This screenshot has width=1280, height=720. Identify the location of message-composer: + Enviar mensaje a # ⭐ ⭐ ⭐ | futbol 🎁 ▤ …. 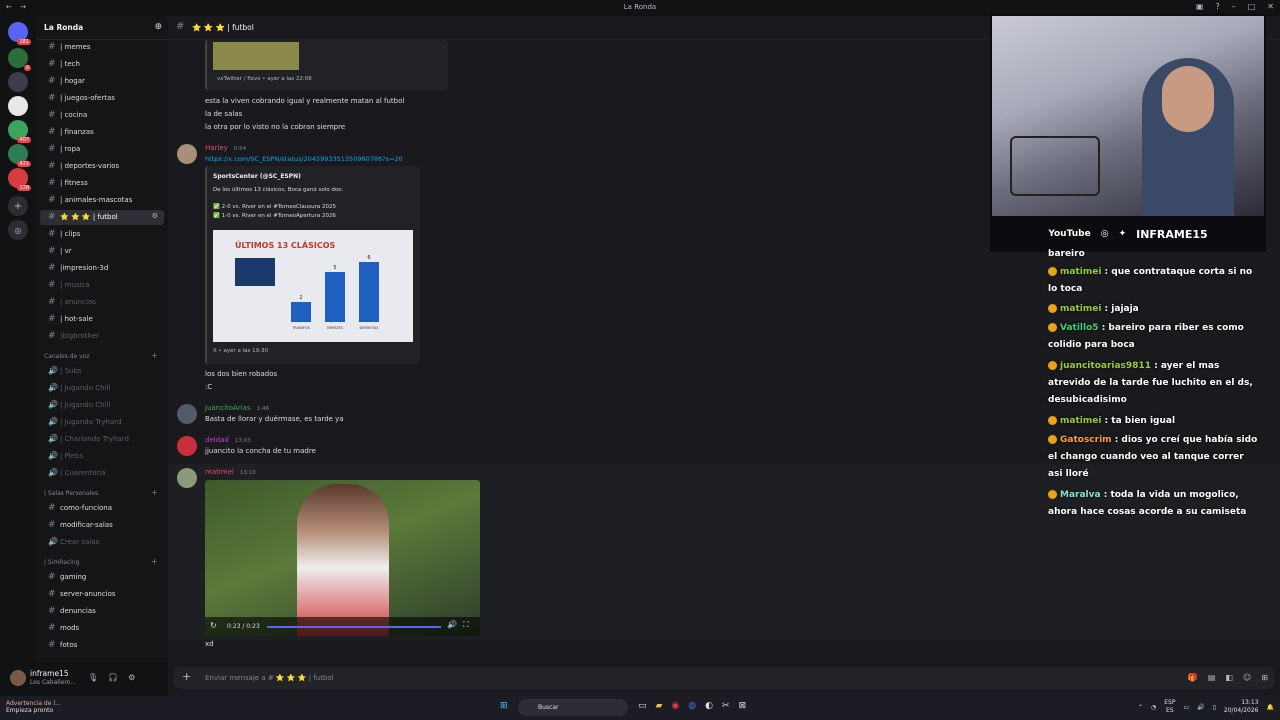
(724, 678).